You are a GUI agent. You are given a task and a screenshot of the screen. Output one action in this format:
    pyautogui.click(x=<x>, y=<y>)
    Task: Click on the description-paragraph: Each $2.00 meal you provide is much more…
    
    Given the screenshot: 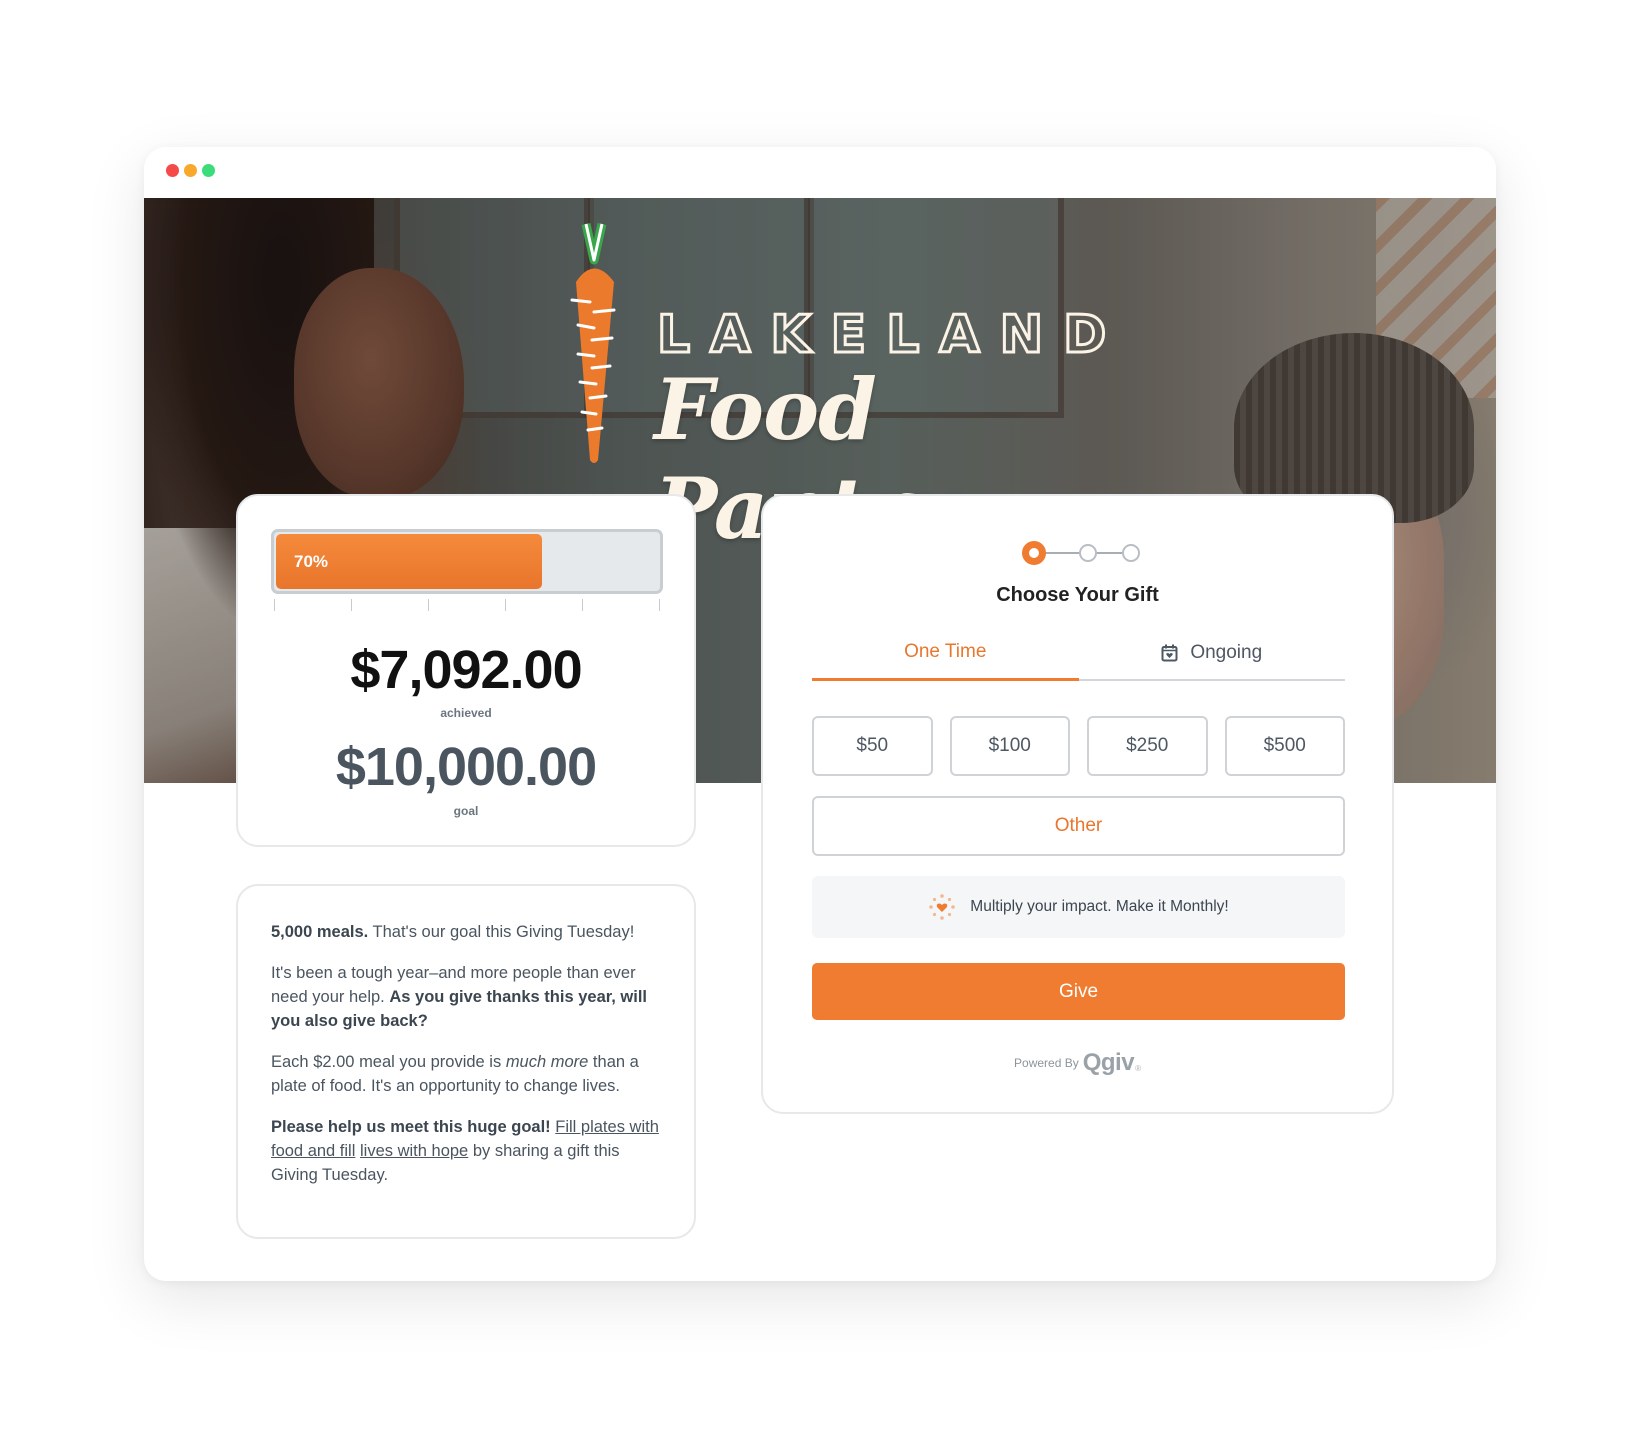 What is the action you would take?
    pyautogui.click(x=466, y=1074)
    